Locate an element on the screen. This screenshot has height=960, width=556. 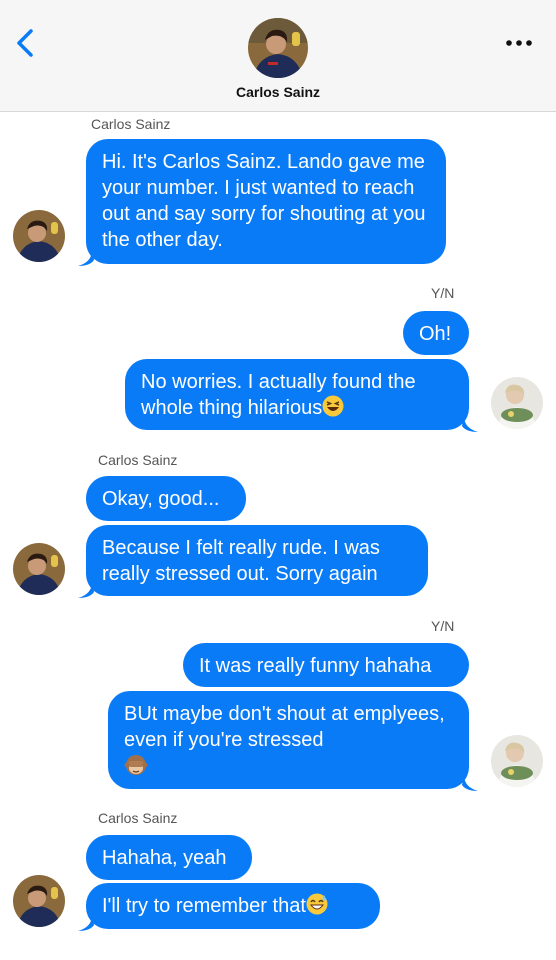
message-bubble-incoming: Hahaha, yeah is located at coordinates (169, 857).